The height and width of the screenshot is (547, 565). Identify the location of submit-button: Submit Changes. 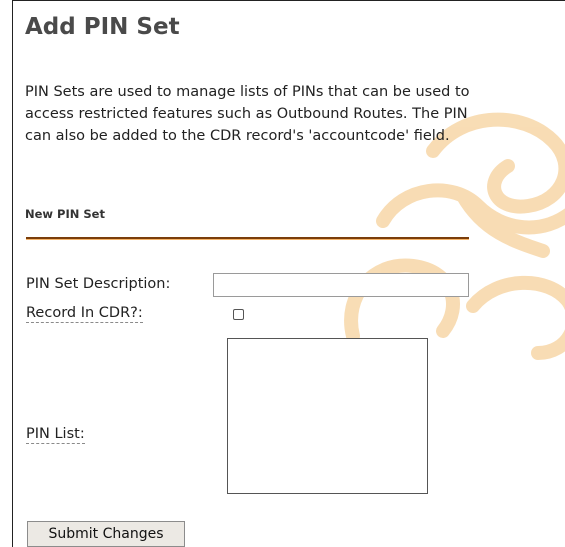
(106, 534).